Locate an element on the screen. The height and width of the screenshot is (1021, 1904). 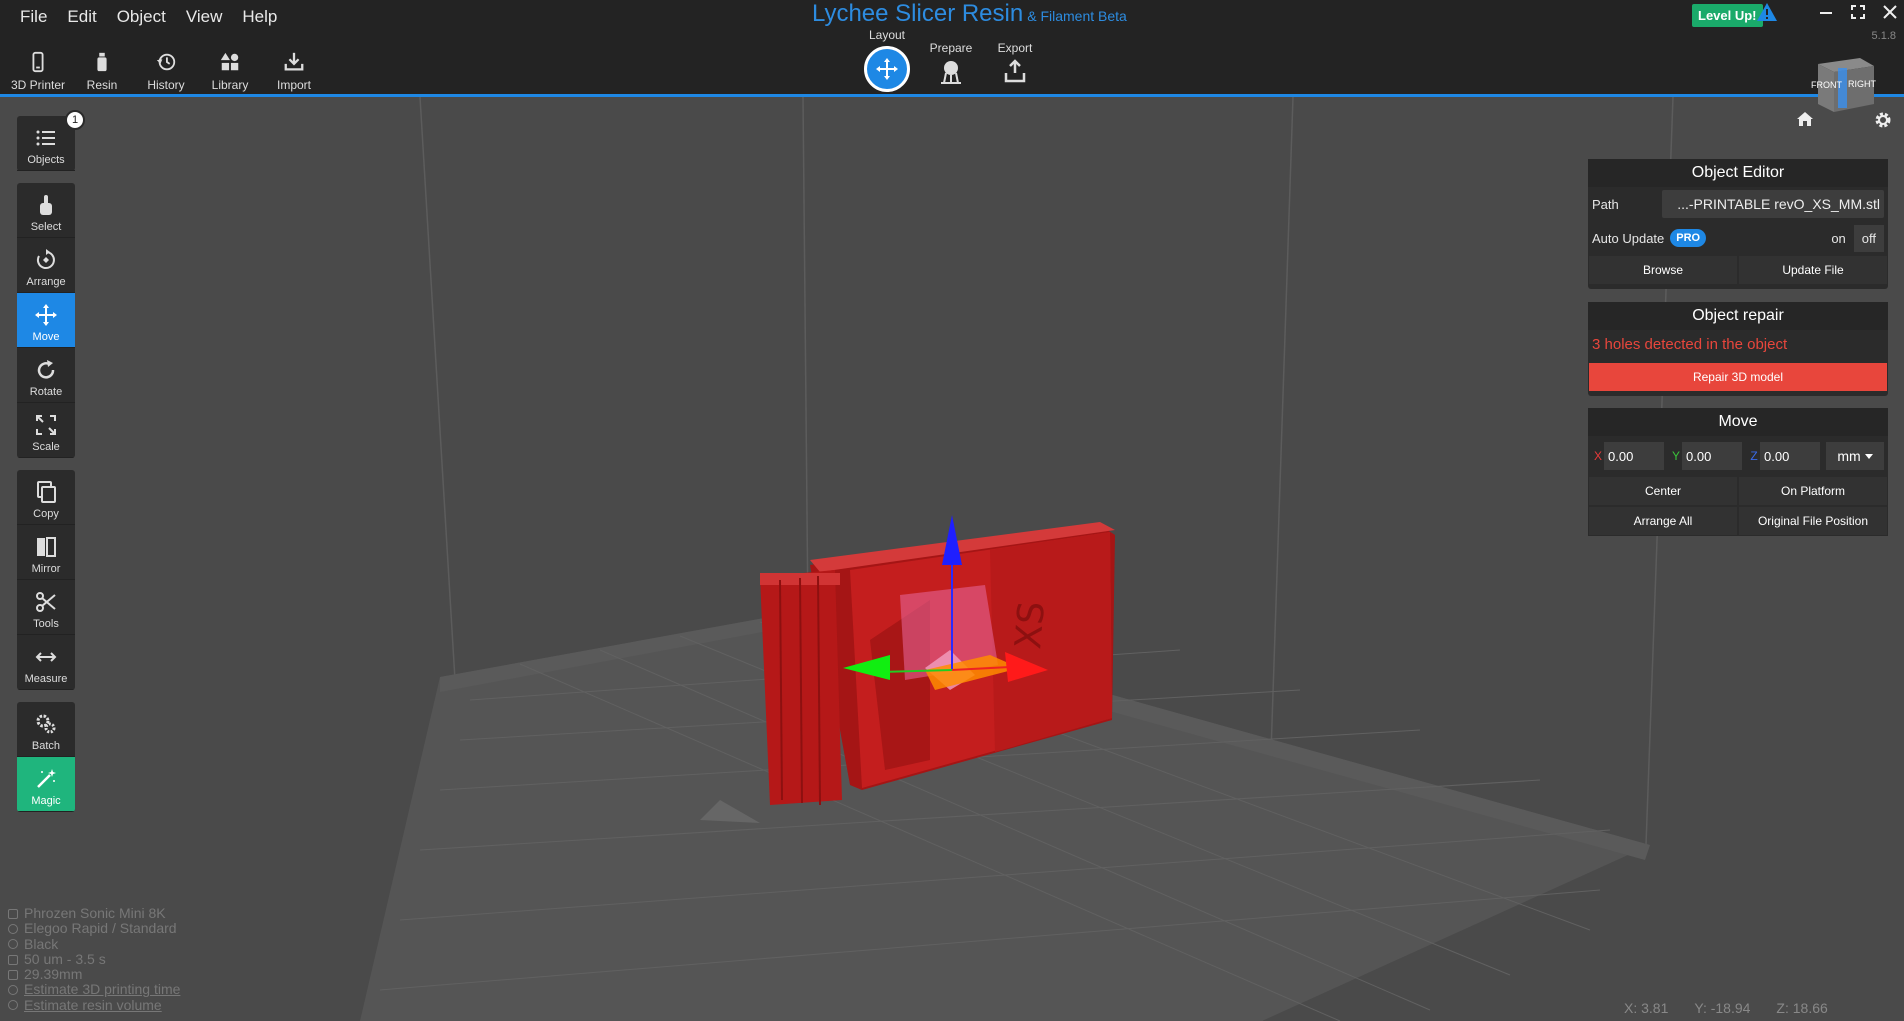
update-file-button: Update File is located at coordinates (1813, 270).